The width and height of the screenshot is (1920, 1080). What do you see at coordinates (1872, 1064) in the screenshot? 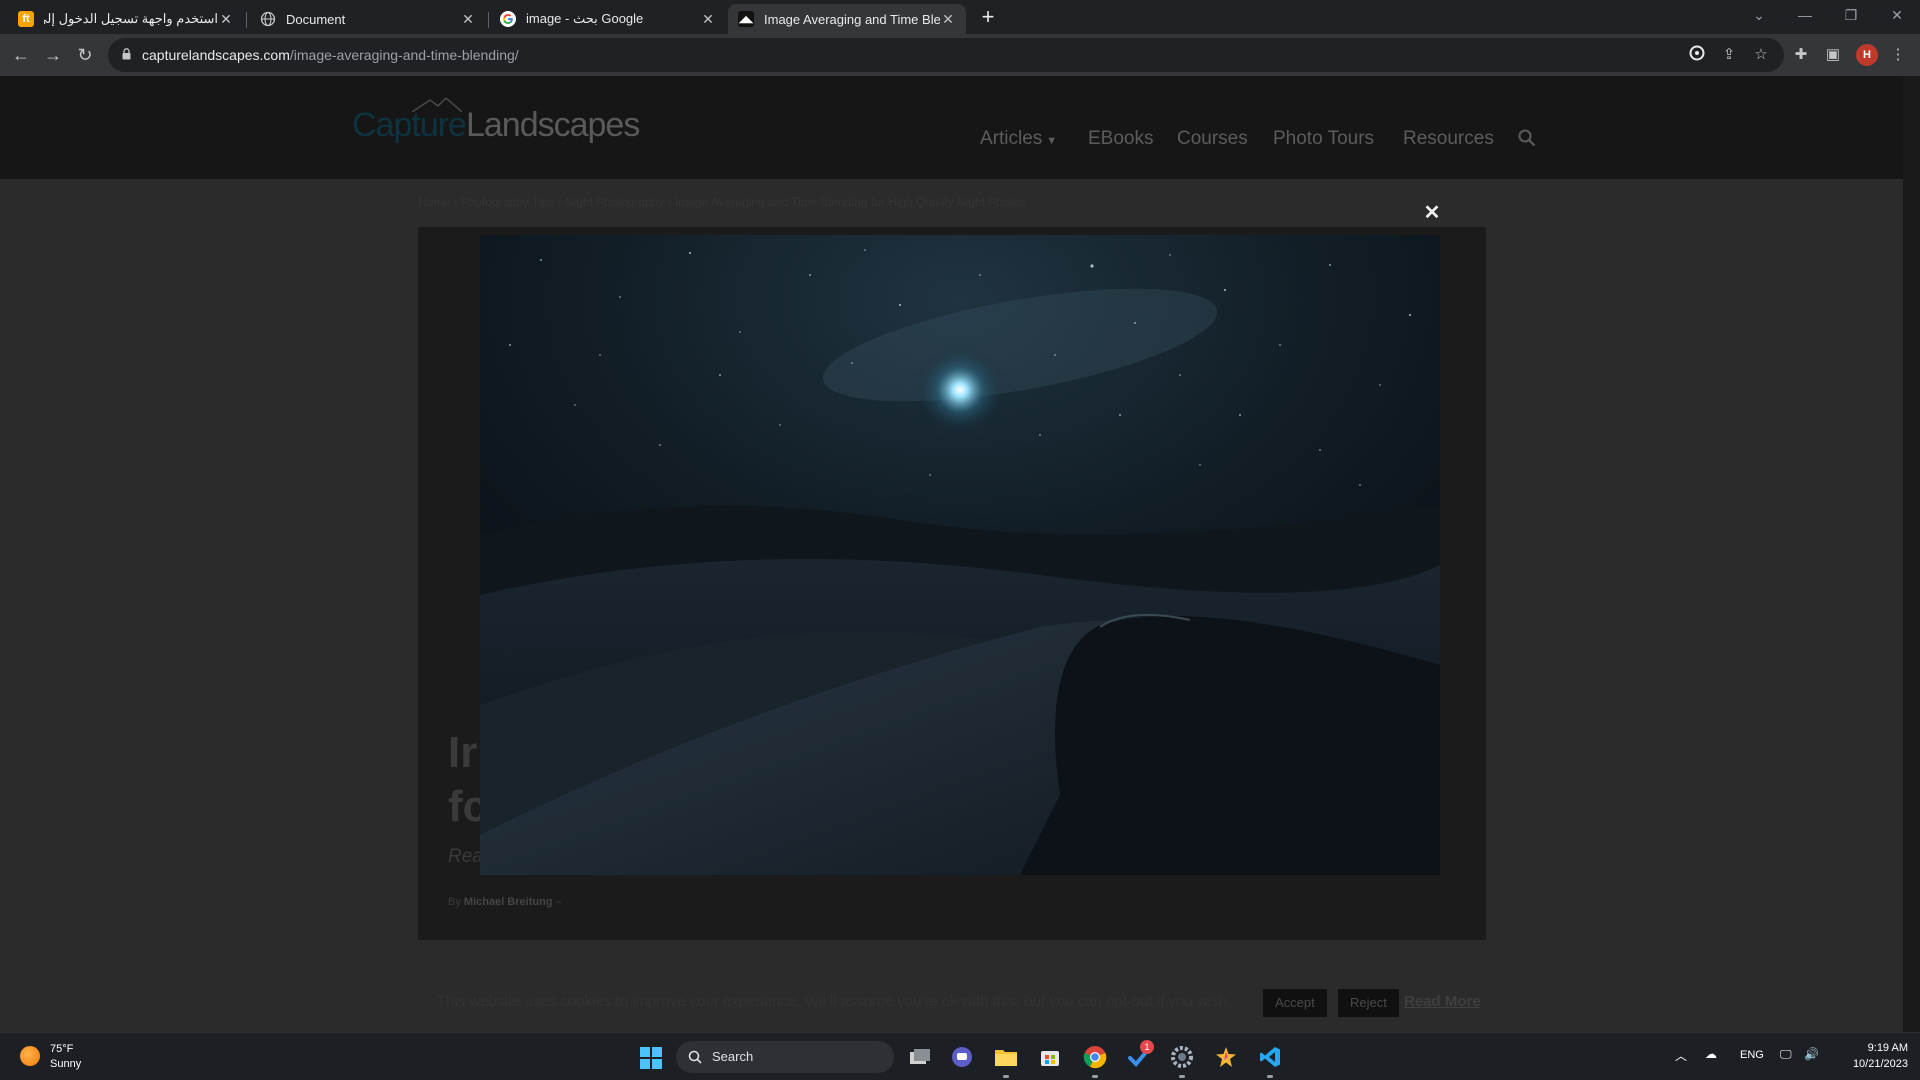
I see `clock-date: 10/21/2023` at bounding box center [1872, 1064].